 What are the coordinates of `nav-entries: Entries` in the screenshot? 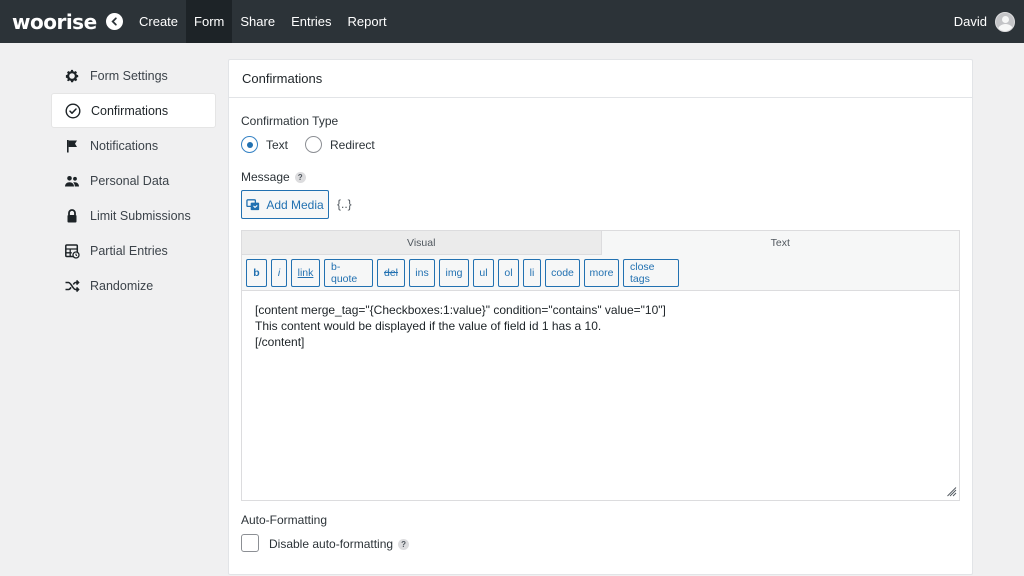 It's located at (311, 21).